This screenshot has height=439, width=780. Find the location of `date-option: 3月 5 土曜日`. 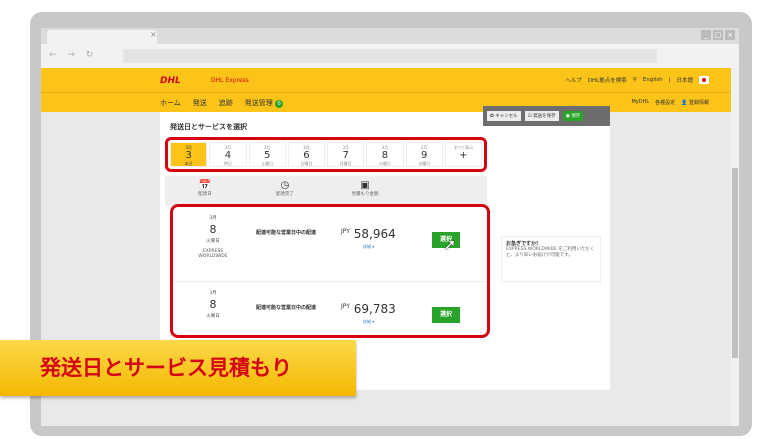

date-option: 3月 5 土曜日 is located at coordinates (267, 154).